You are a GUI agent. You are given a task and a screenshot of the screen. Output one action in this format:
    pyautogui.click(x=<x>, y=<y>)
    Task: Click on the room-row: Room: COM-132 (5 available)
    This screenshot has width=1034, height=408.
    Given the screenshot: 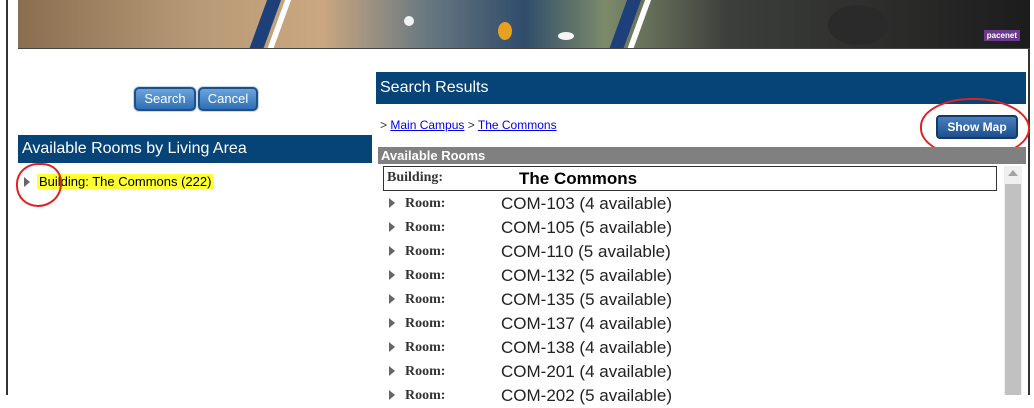 What is the action you would take?
    pyautogui.click(x=690, y=276)
    